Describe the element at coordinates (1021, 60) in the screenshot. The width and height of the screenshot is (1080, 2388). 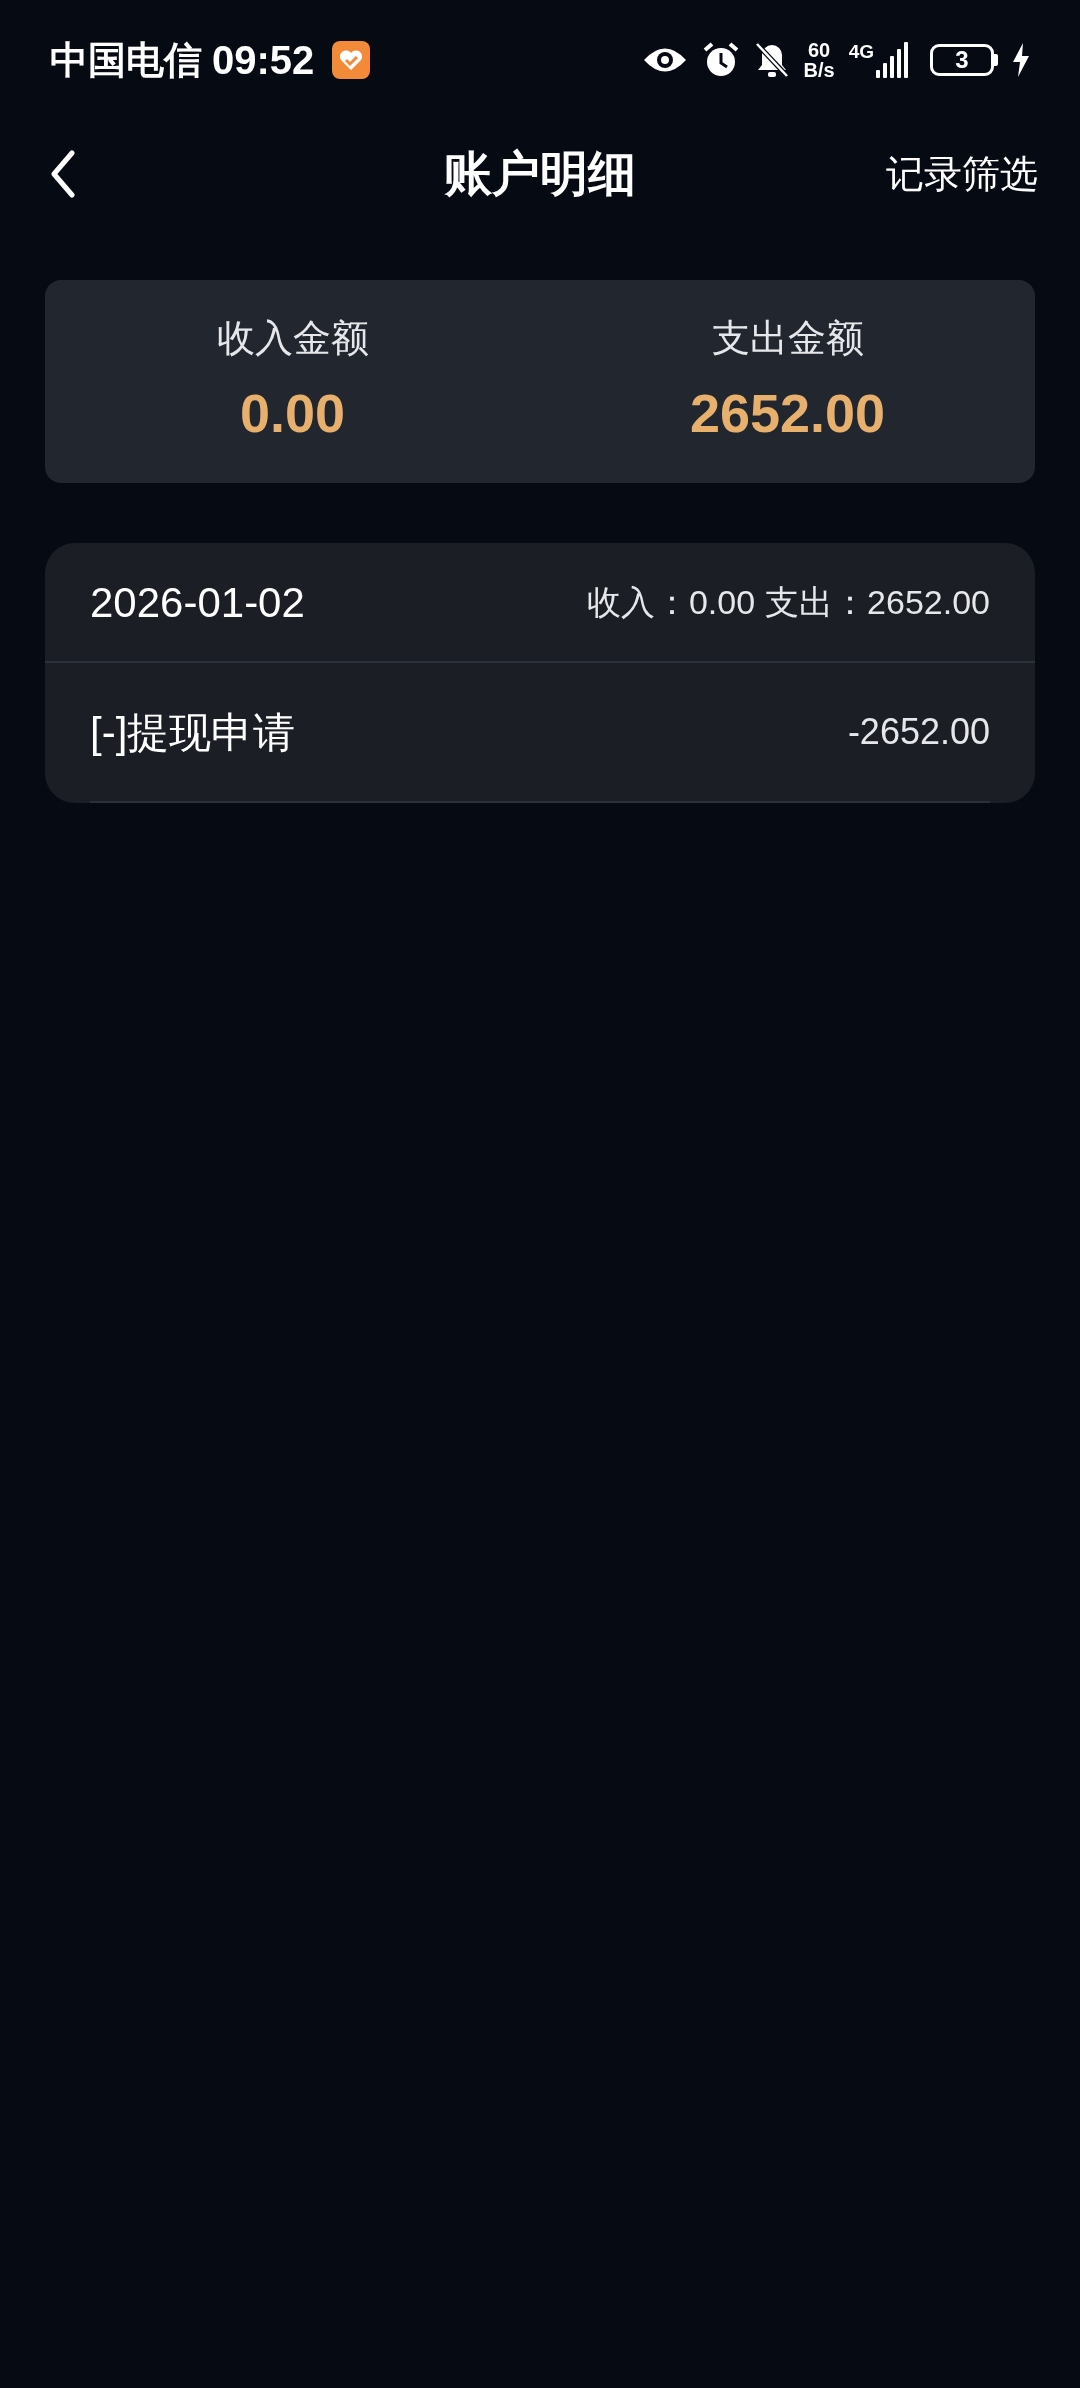
I see `charging-icon` at that location.